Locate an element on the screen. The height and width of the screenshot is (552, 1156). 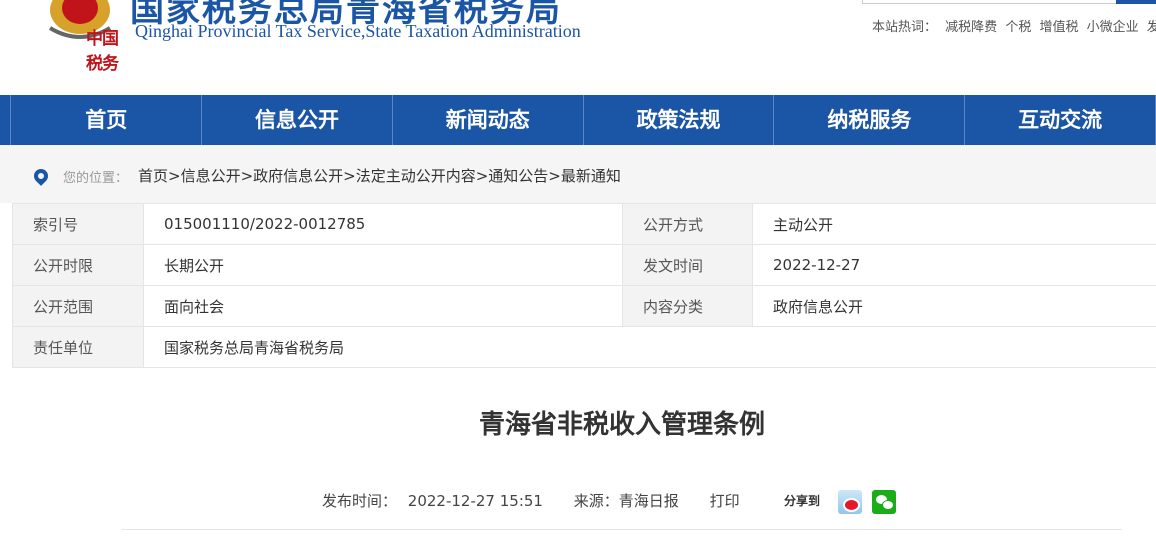
hot-word: 小微企业 is located at coordinates (1113, 27).